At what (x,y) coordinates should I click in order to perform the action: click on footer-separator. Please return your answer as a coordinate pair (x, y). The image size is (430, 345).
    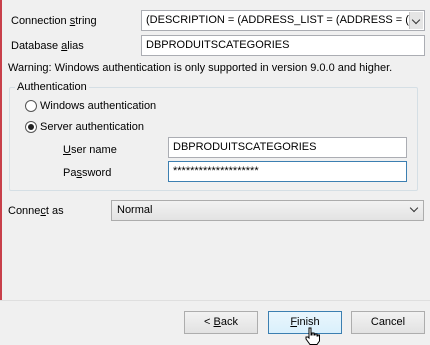
    Looking at the image, I should click on (215, 300).